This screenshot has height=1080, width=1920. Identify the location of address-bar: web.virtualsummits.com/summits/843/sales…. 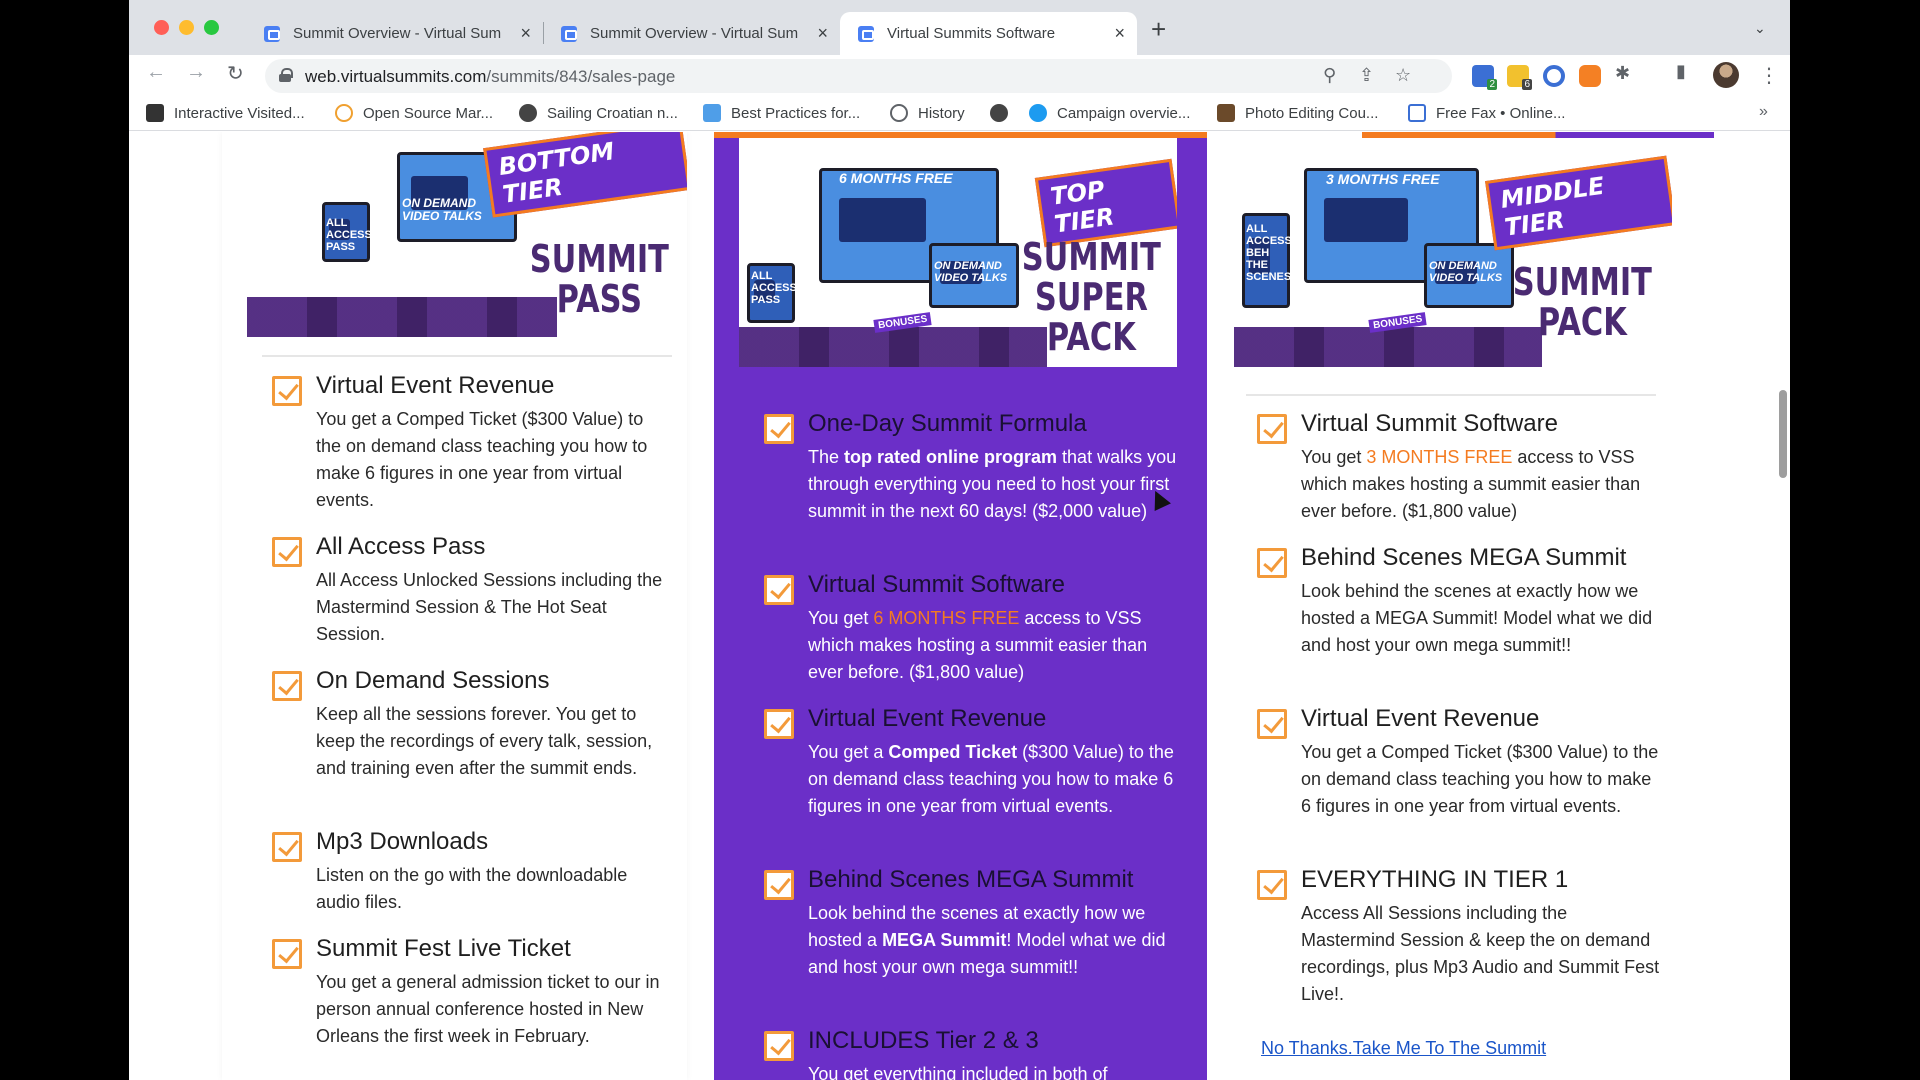
(858, 76).